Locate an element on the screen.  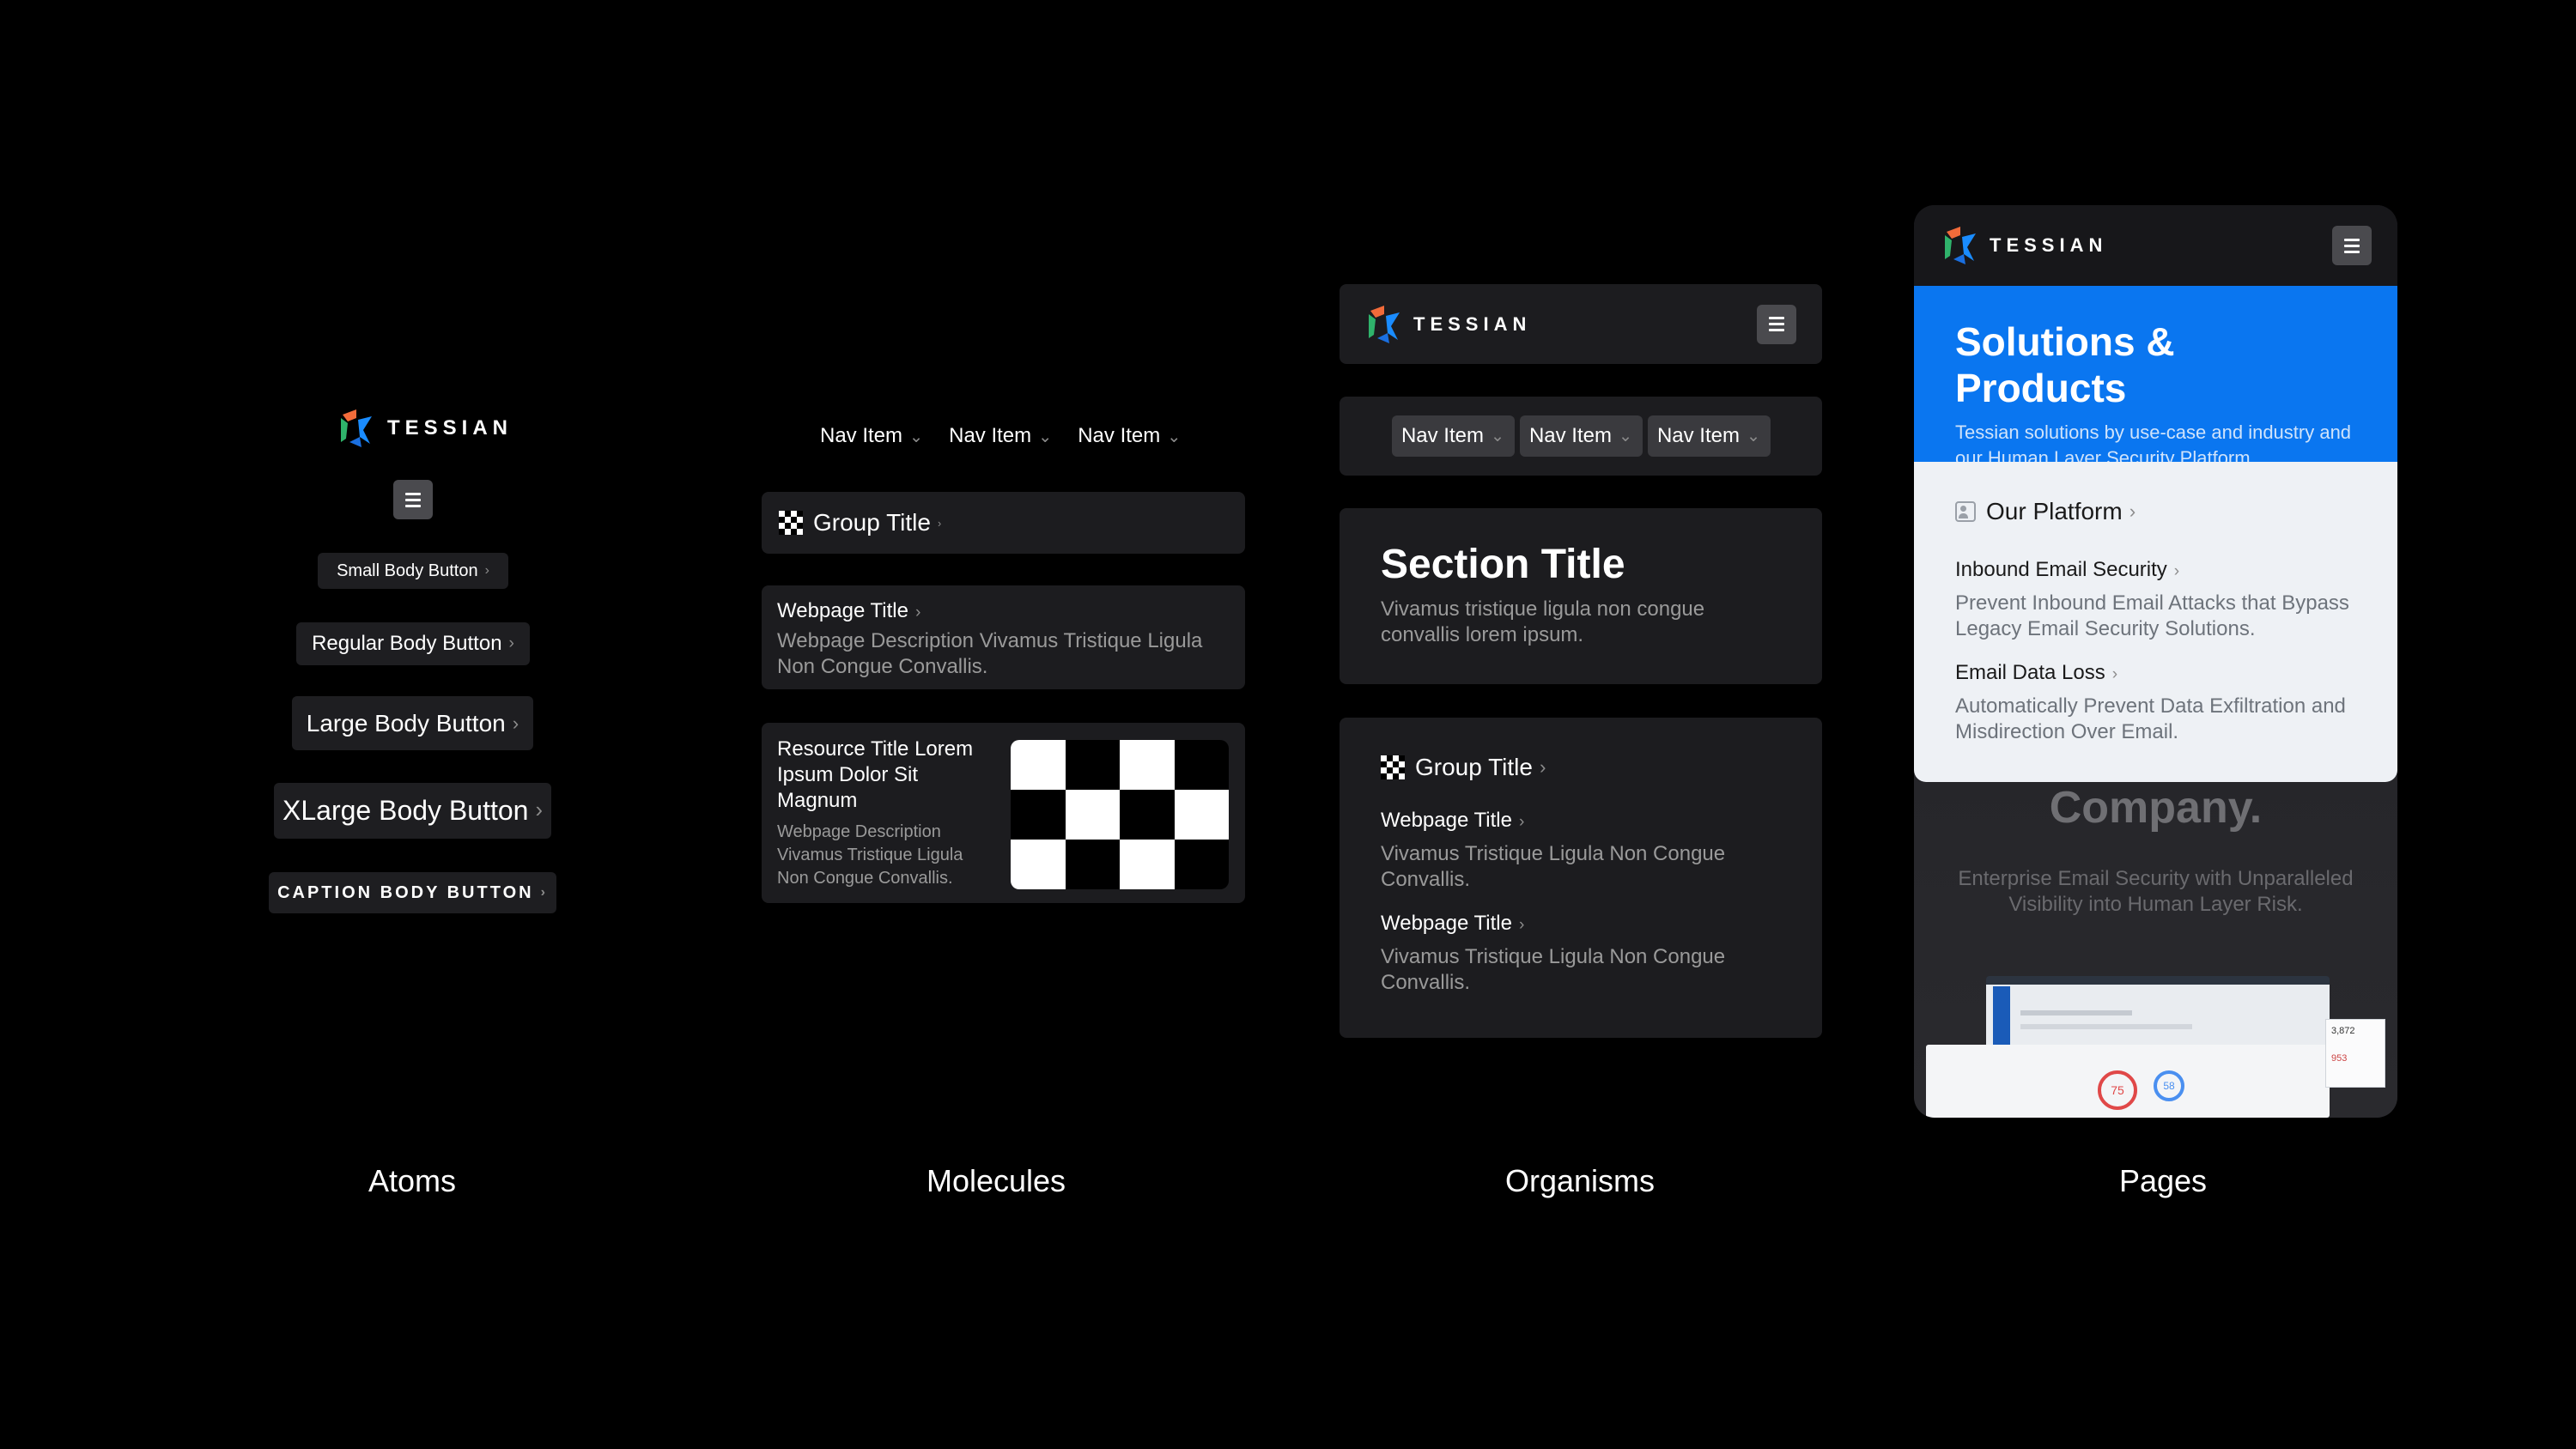
group-title-molecule: Group Title › is located at coordinates (1003, 523).